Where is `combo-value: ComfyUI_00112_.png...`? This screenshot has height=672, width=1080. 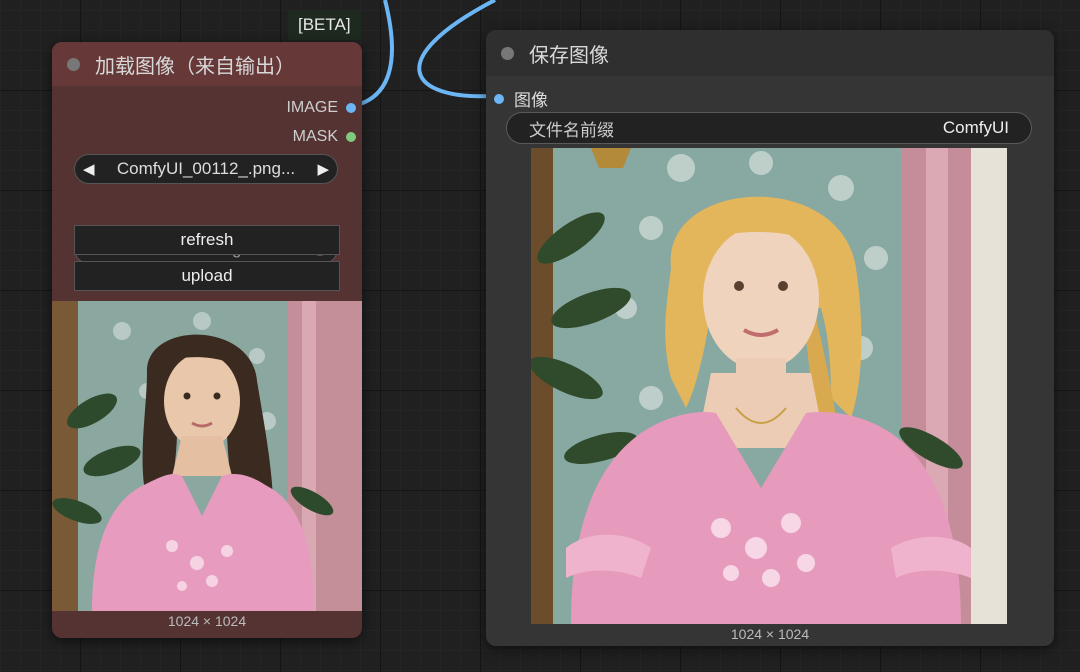
combo-value: ComfyUI_00112_.png... is located at coordinates (206, 168).